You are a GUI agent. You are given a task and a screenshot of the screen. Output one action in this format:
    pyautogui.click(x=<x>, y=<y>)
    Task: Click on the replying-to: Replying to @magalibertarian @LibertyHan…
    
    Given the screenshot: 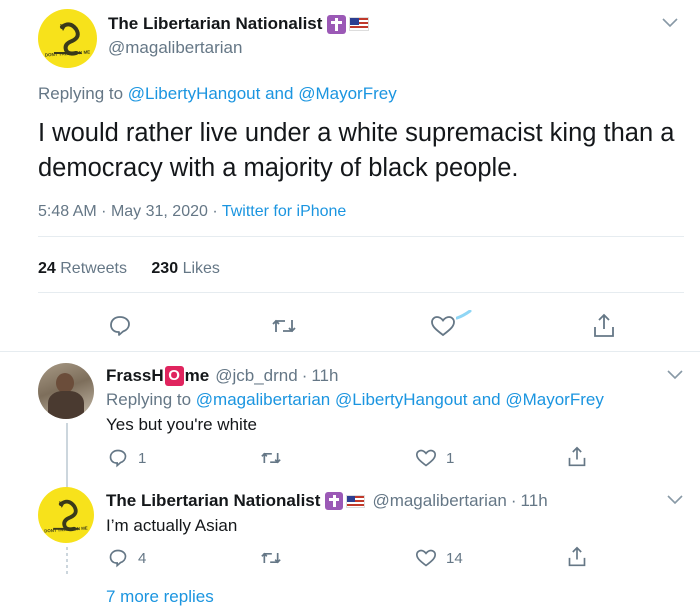 What is the action you would take?
    pyautogui.click(x=355, y=399)
    